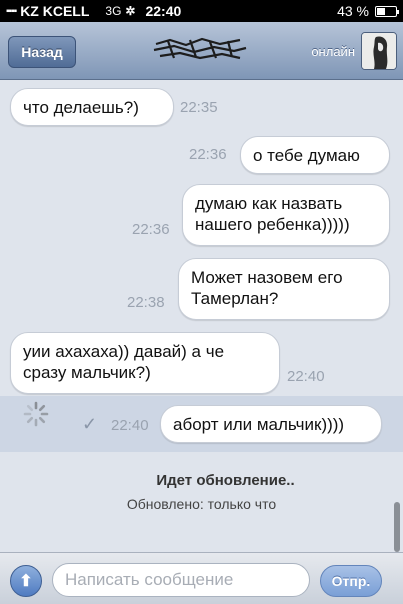  What do you see at coordinates (130, 11) in the screenshot?
I see `activity-icon: ✲` at bounding box center [130, 11].